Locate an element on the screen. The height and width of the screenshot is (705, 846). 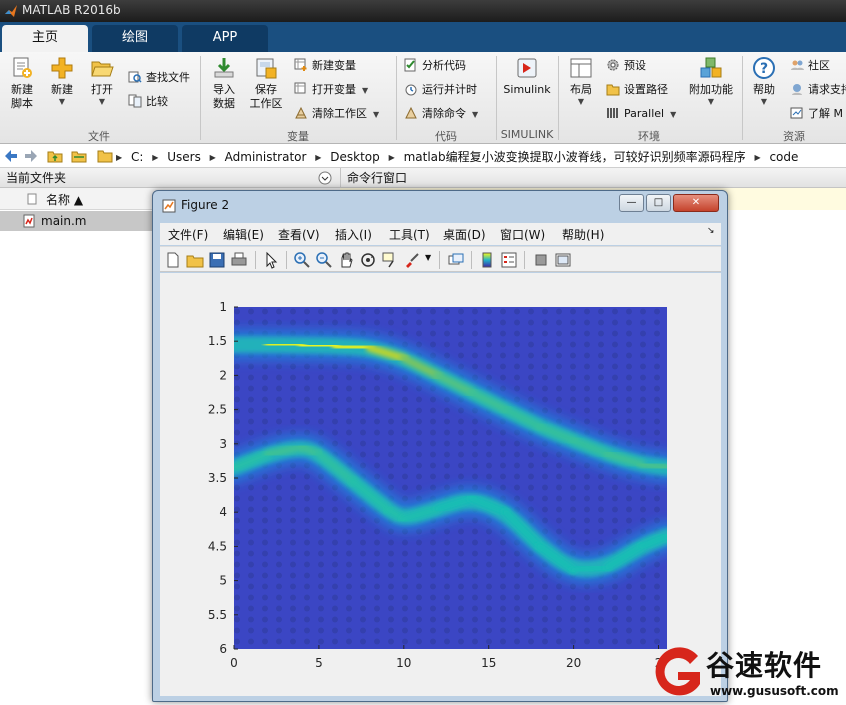
menu-help: 帮助(H) is located at coordinates (583, 234).